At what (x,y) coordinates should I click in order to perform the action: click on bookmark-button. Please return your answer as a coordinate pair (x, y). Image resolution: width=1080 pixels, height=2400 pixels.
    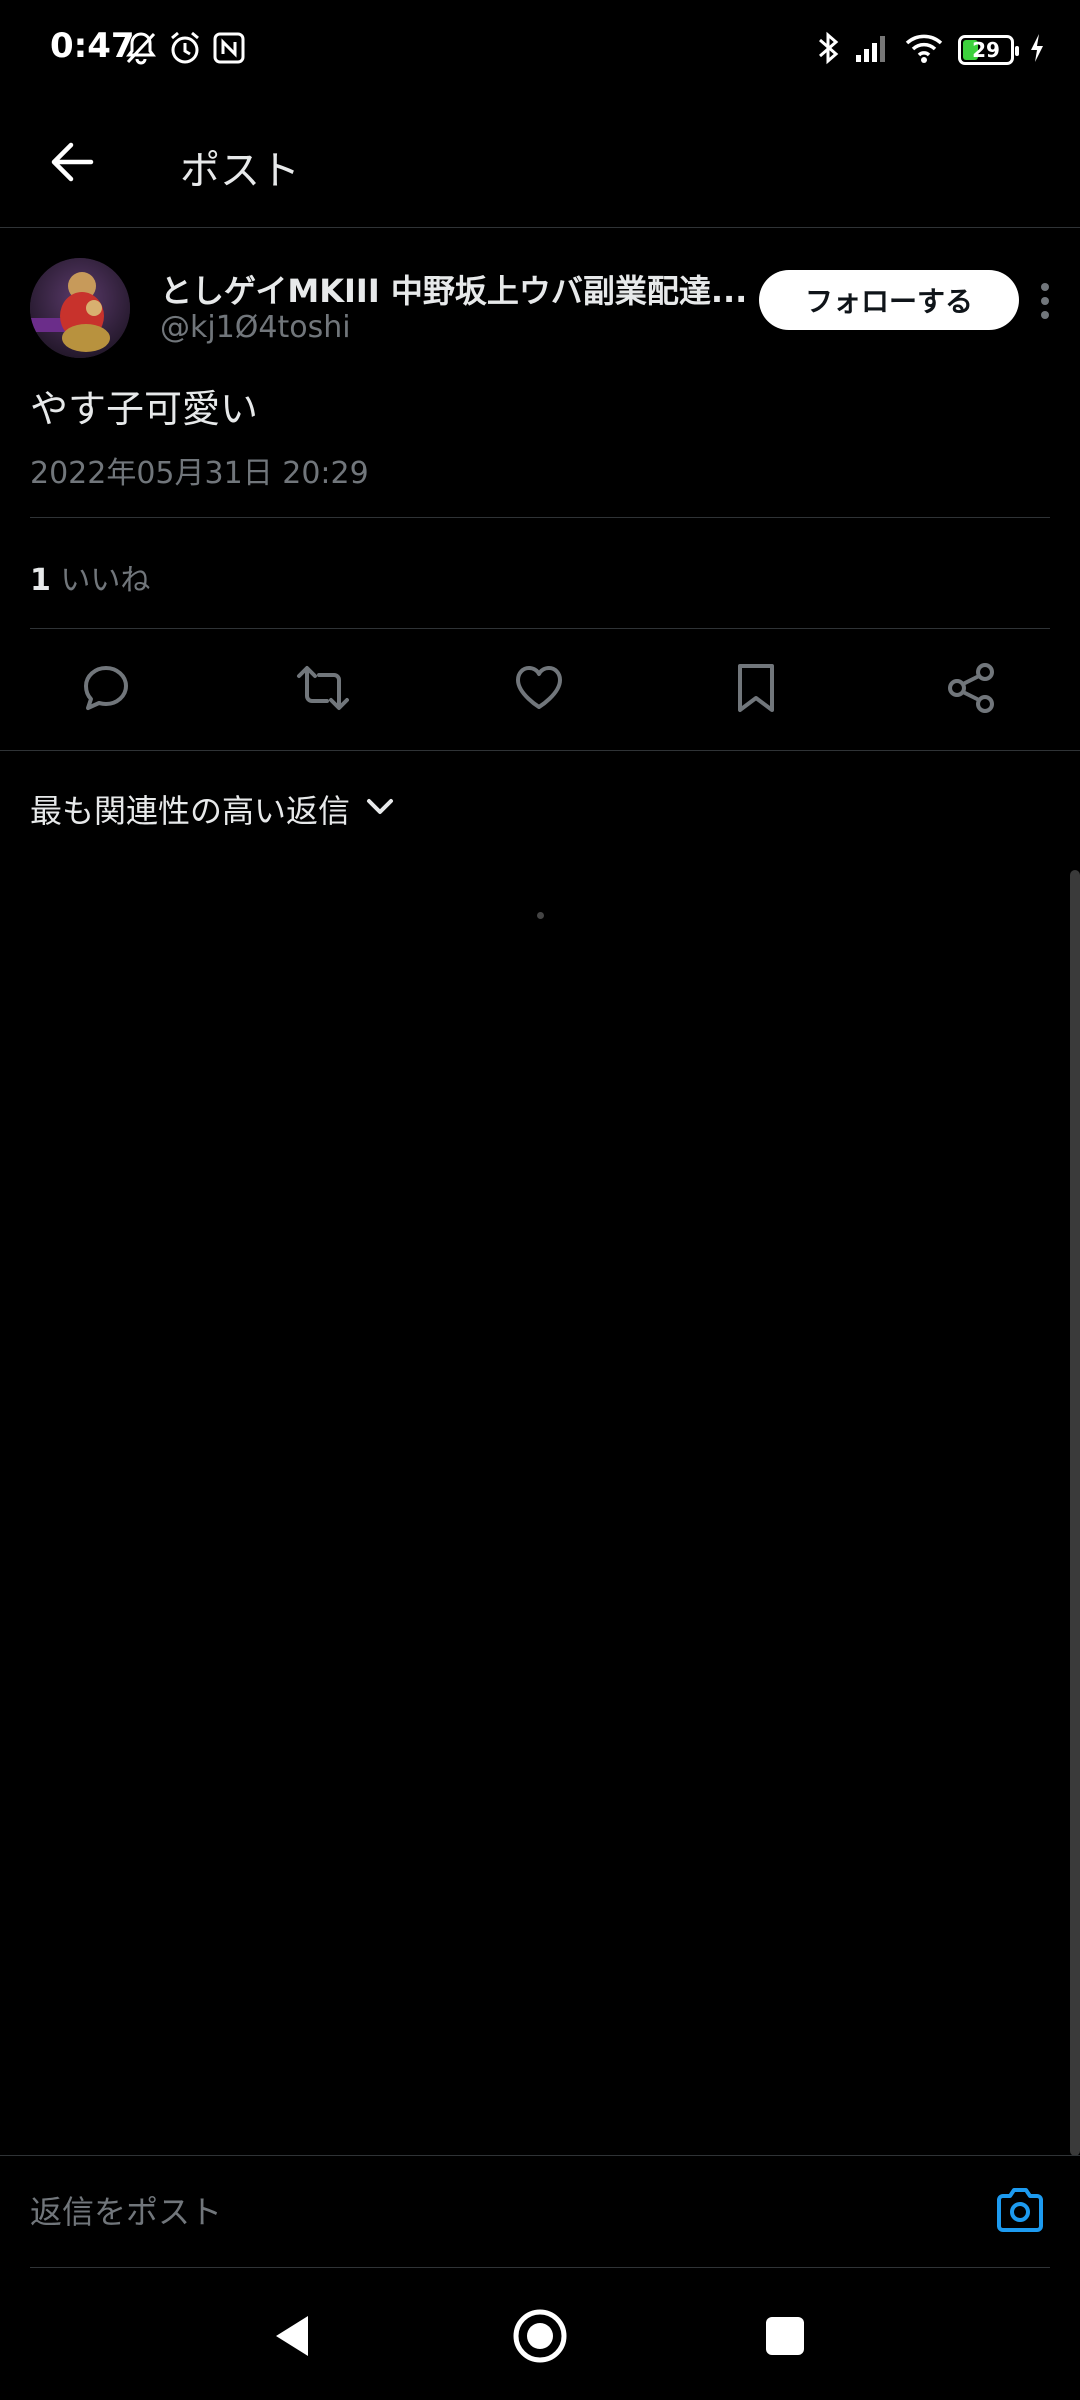
    Looking at the image, I should click on (756, 690).